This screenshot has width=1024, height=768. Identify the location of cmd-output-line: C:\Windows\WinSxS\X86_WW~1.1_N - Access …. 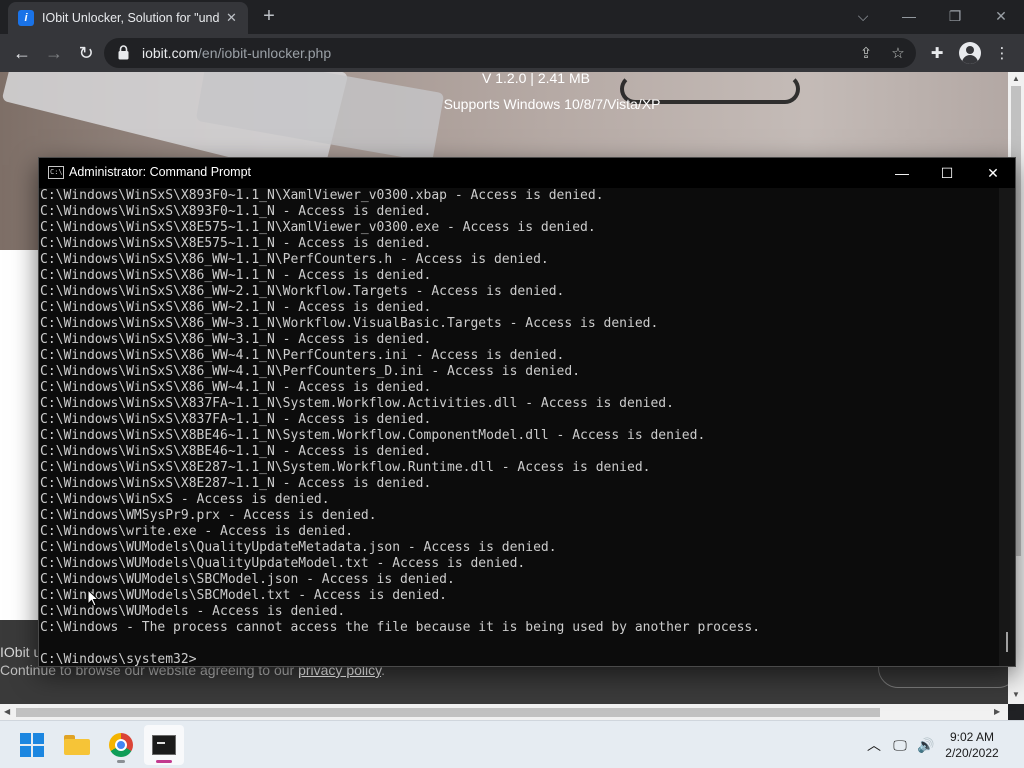
(236, 275).